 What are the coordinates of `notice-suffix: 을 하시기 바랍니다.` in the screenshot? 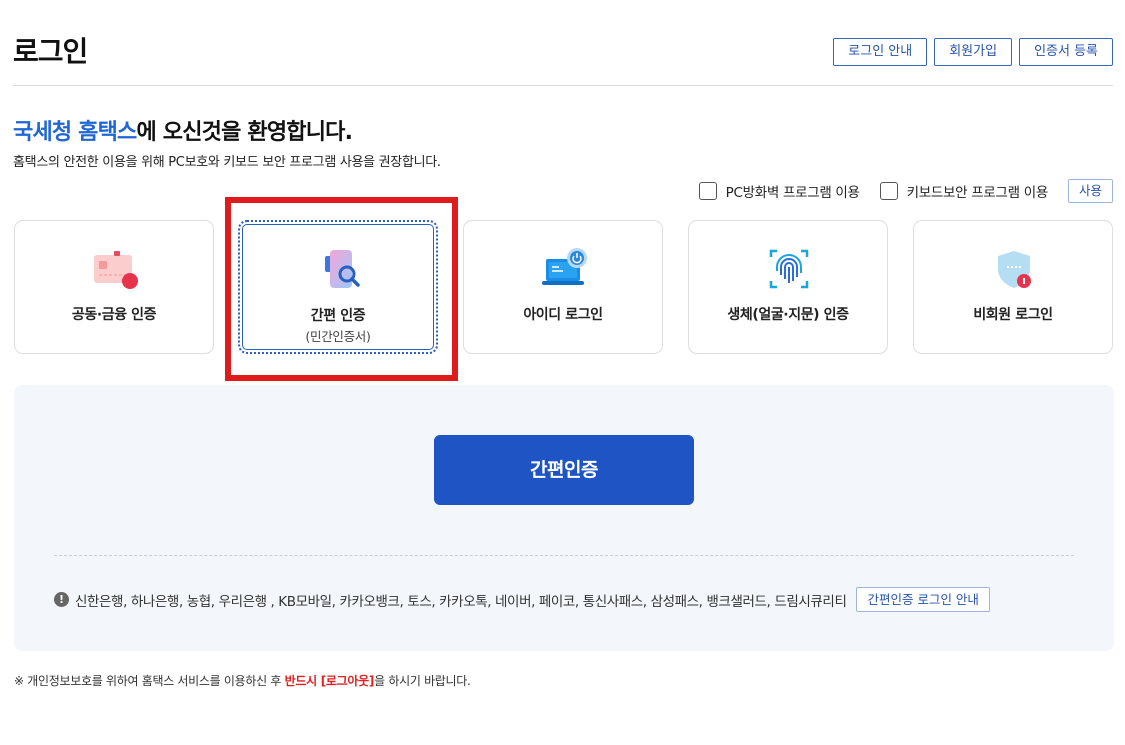 It's located at (422, 681).